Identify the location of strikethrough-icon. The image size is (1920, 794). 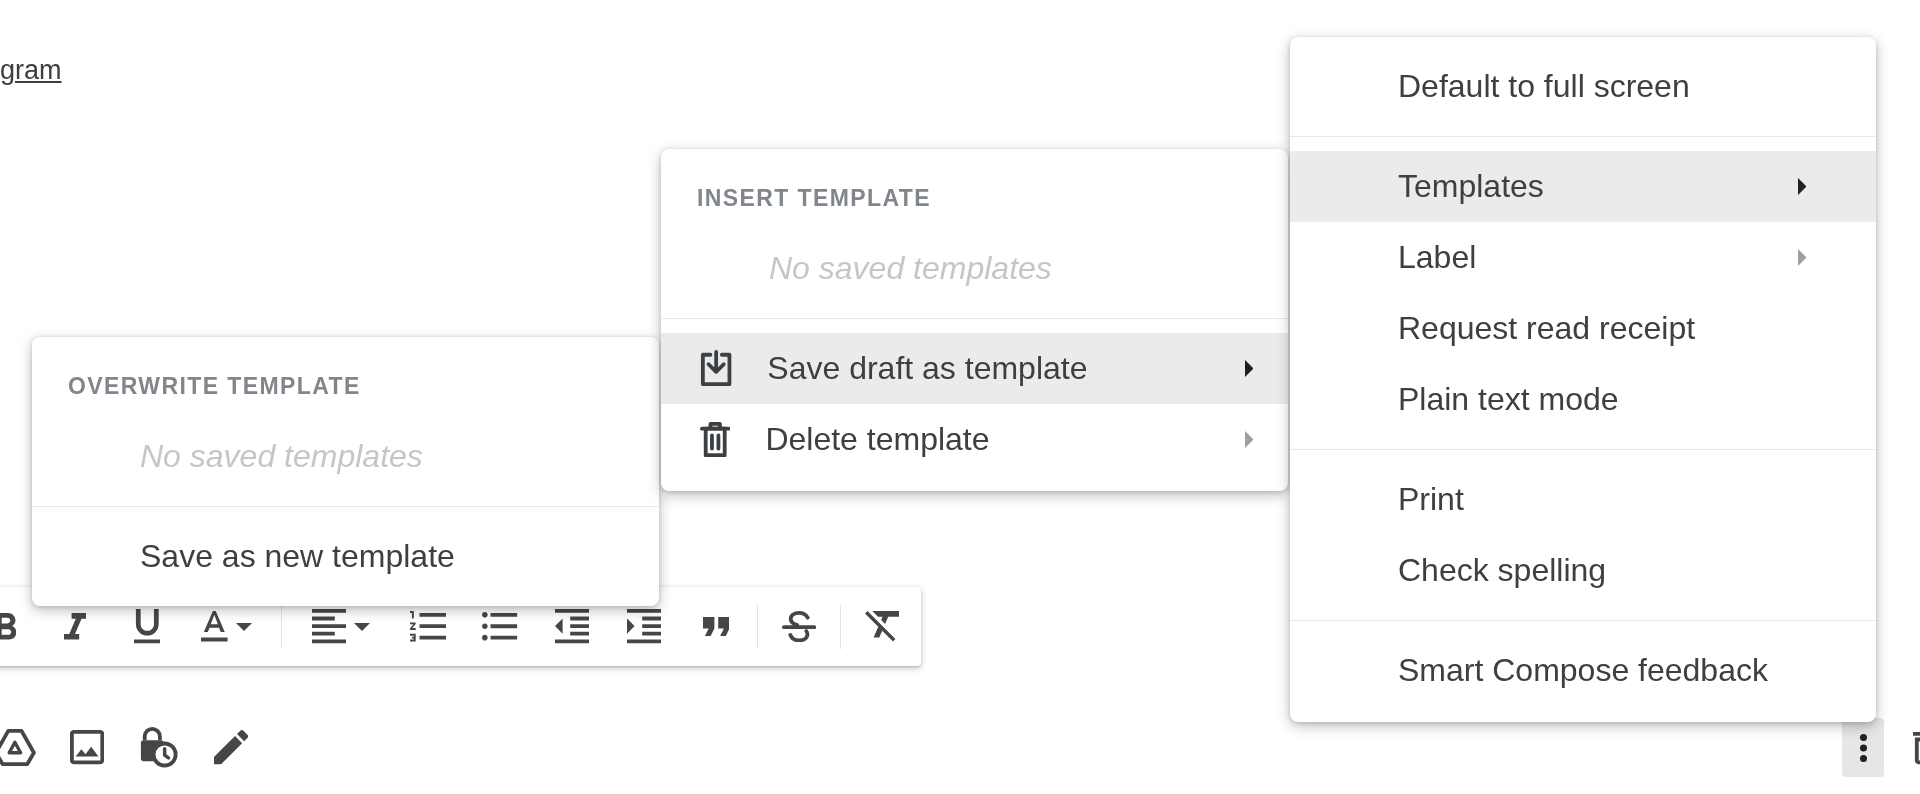
(799, 626).